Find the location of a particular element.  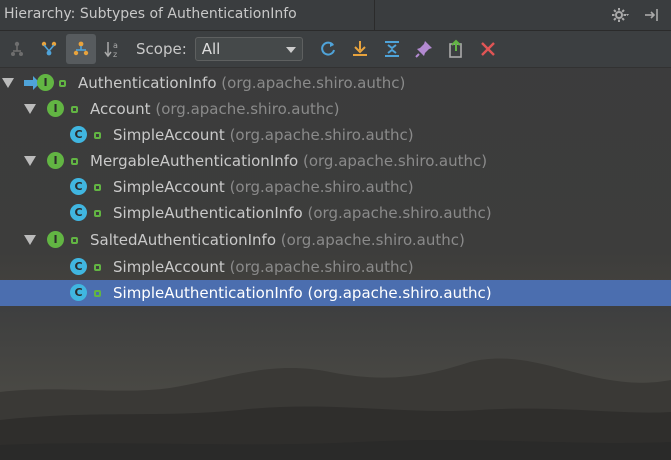

close-icon is located at coordinates (488, 49).